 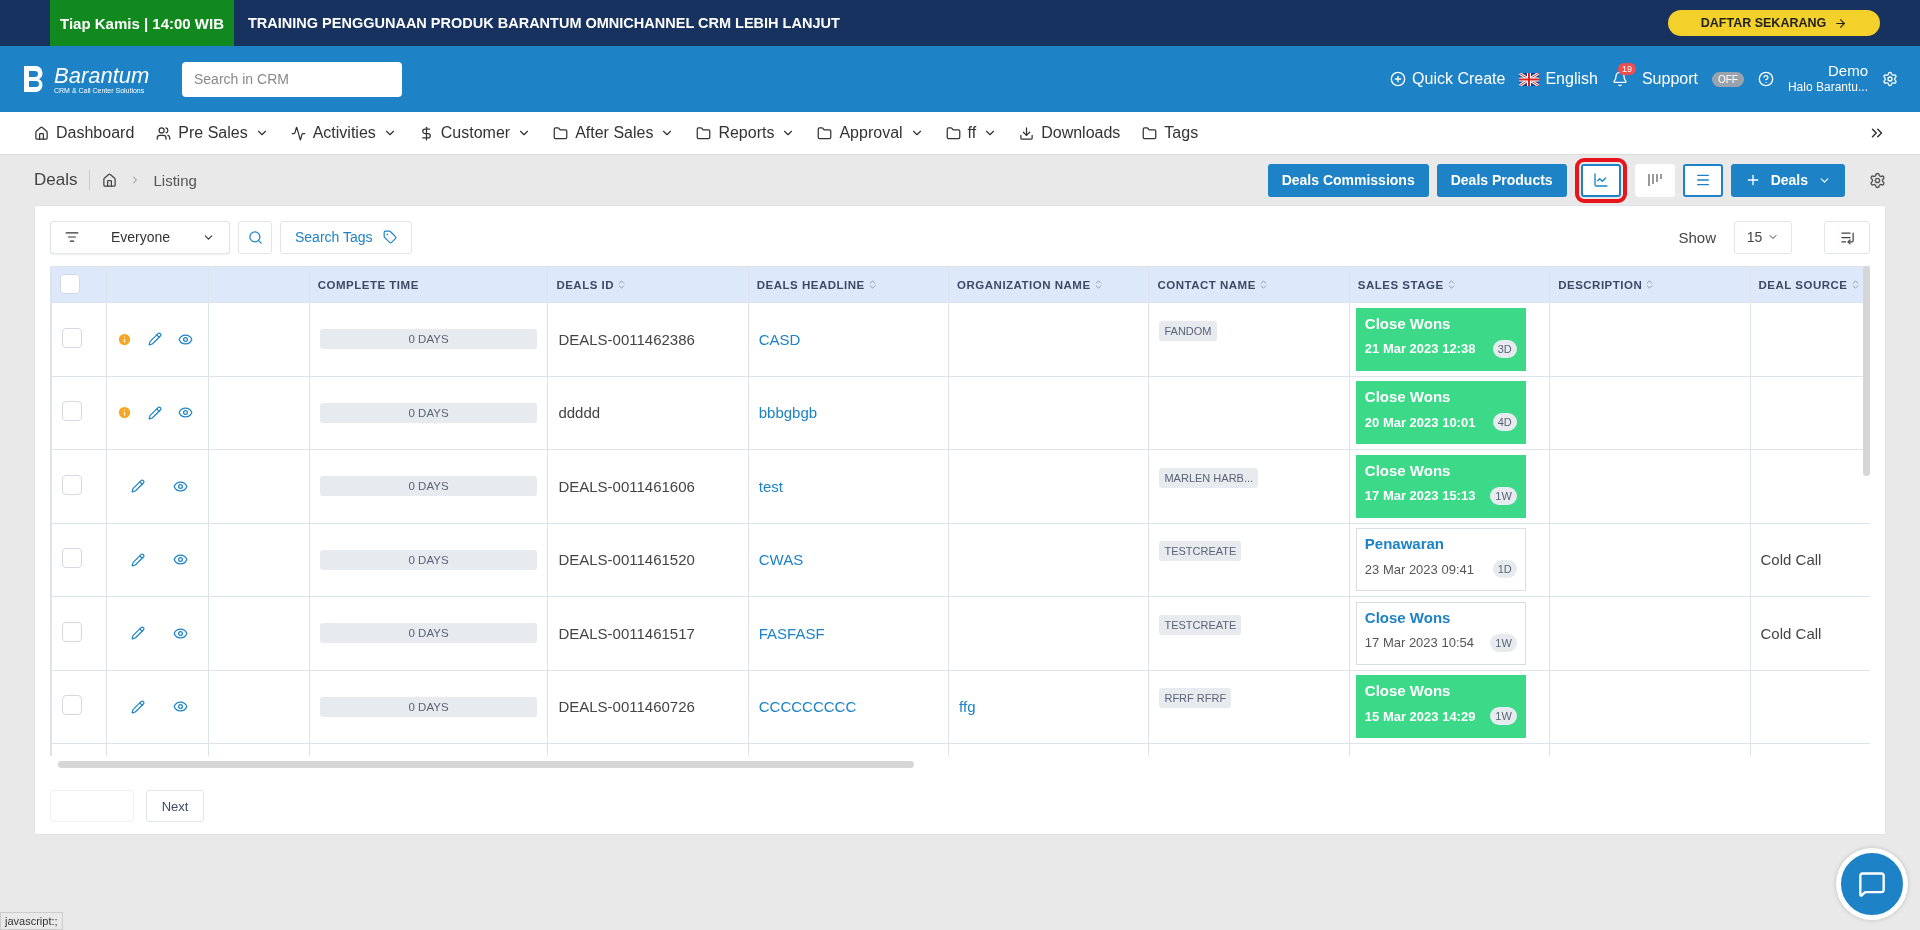 I want to click on nav-menu-item: After Sales, so click(x=614, y=133).